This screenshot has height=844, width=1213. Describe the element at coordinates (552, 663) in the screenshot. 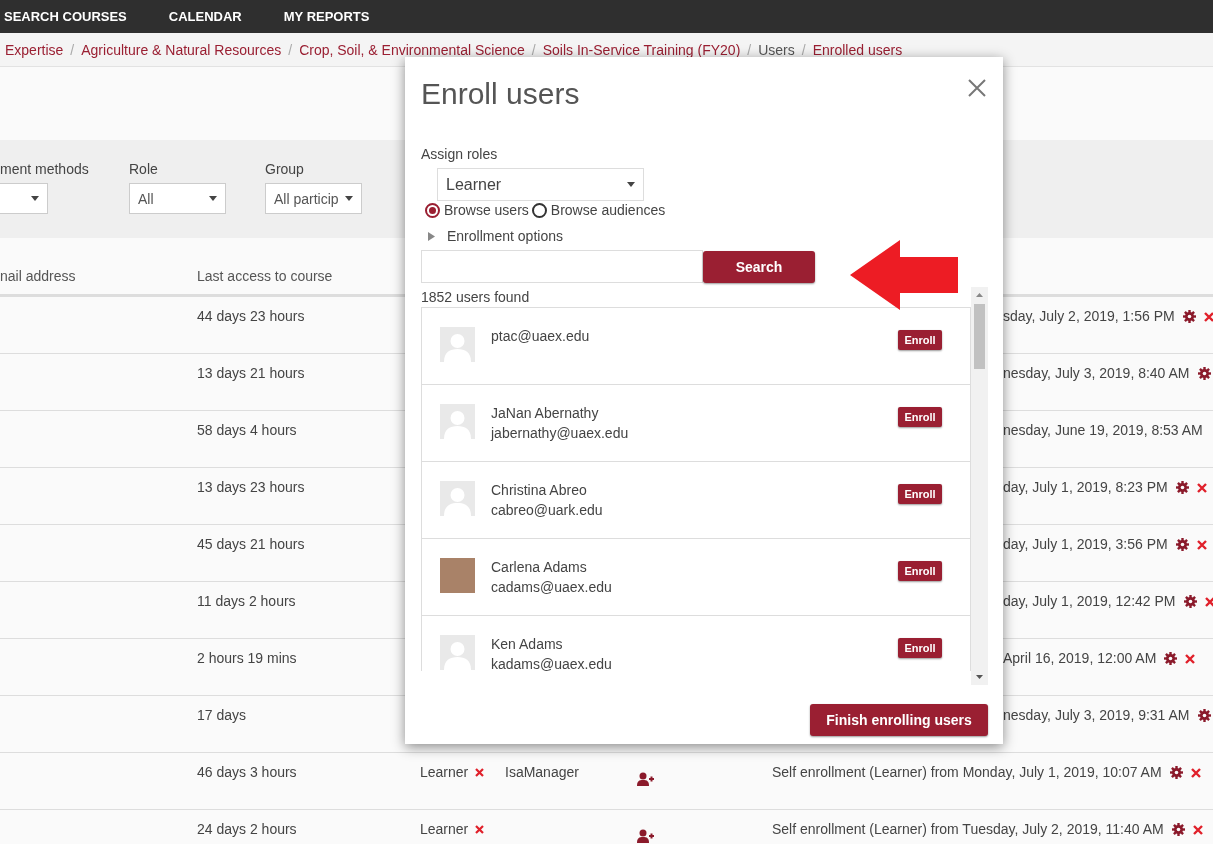

I see `user-email: kadams@uaex.edu` at that location.